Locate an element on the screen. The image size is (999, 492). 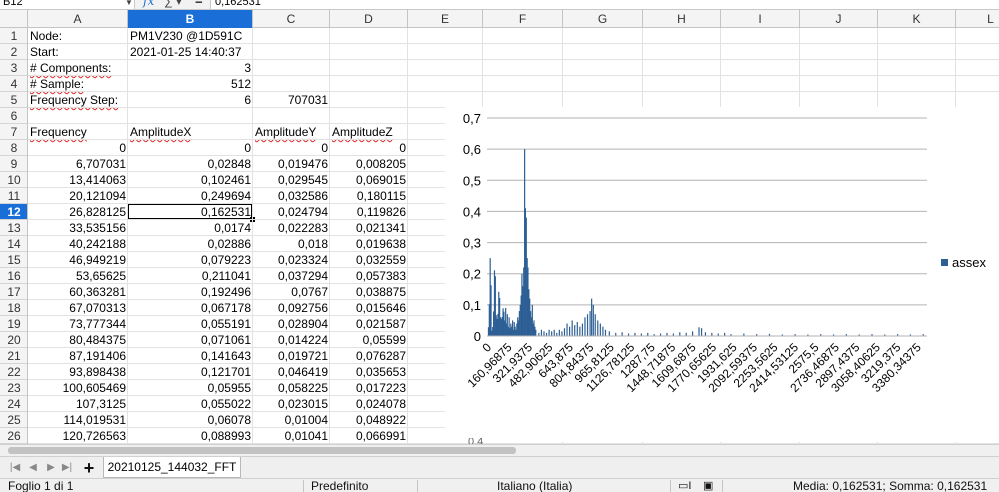
function-wizard-icon: fx is located at coordinates (148, 3).